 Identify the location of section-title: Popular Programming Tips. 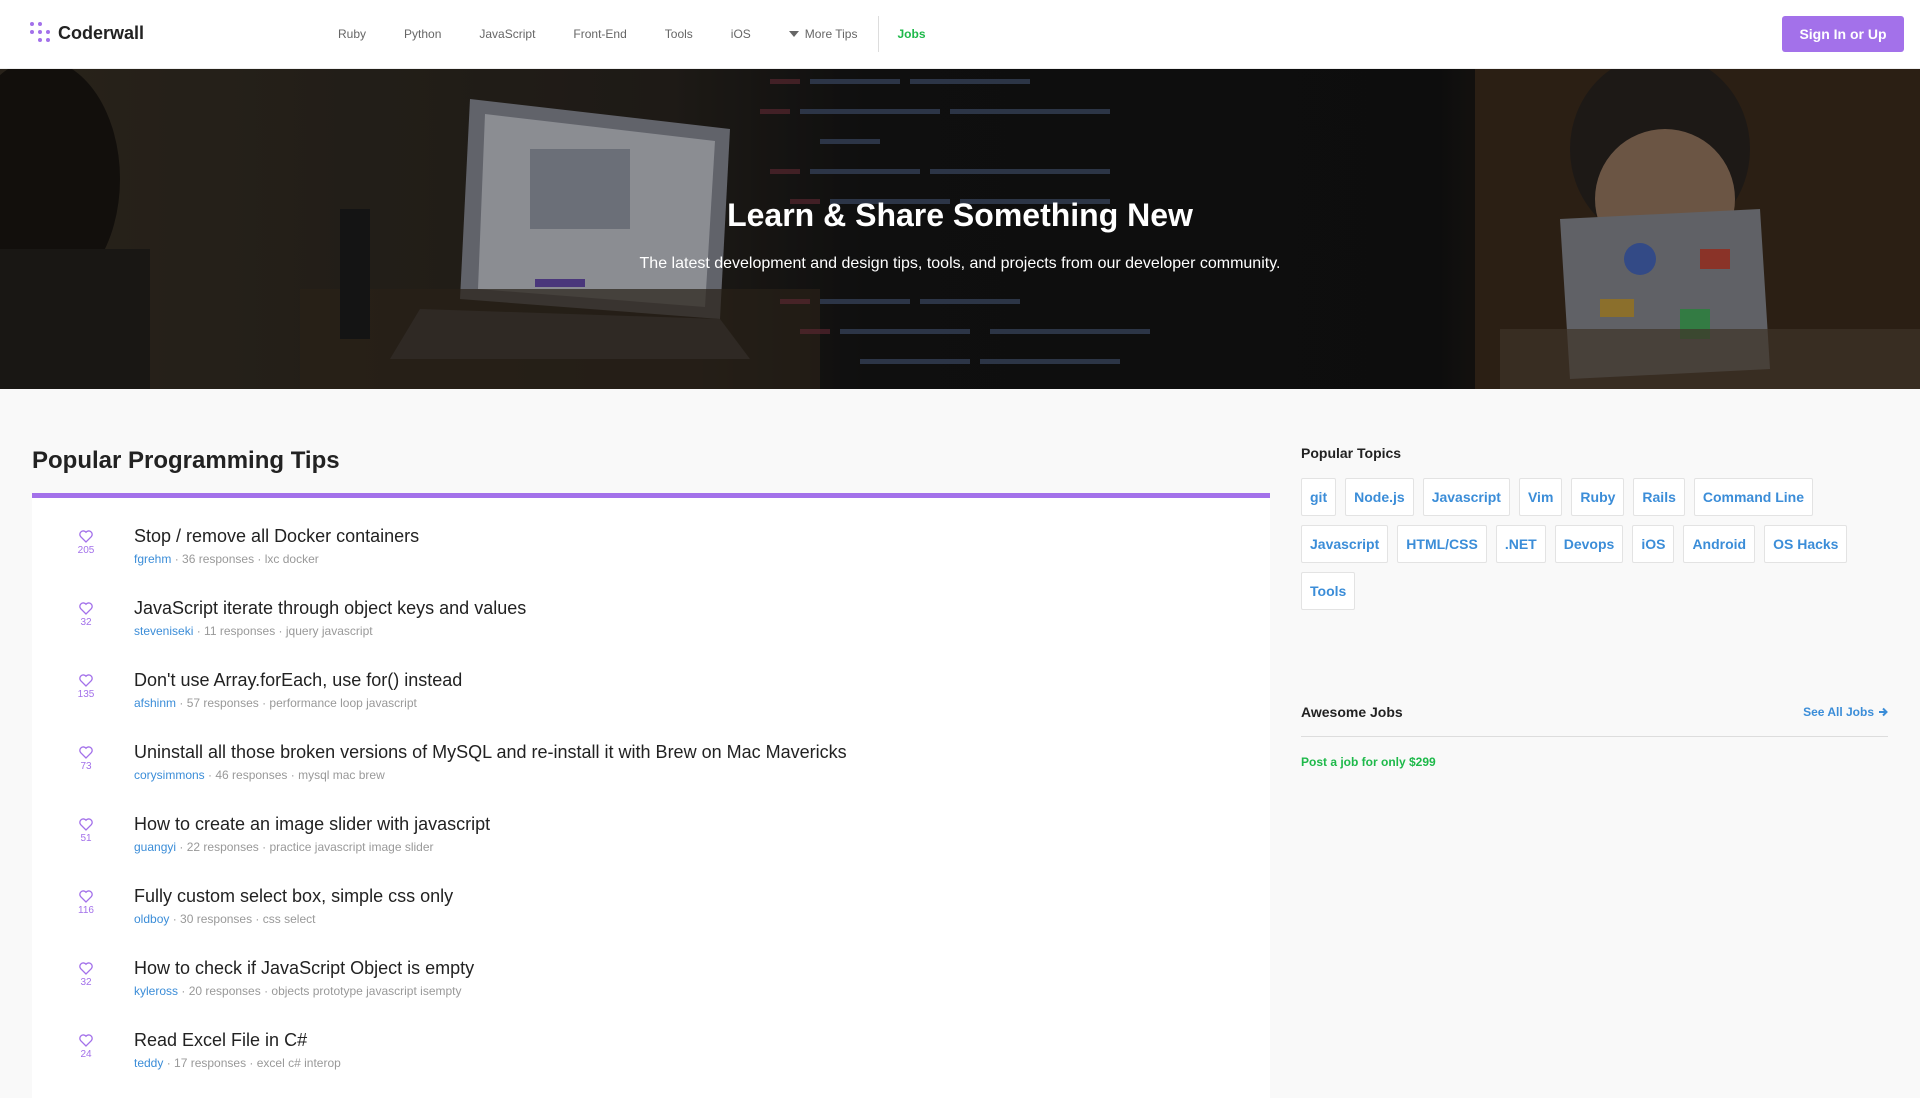
(186, 460).